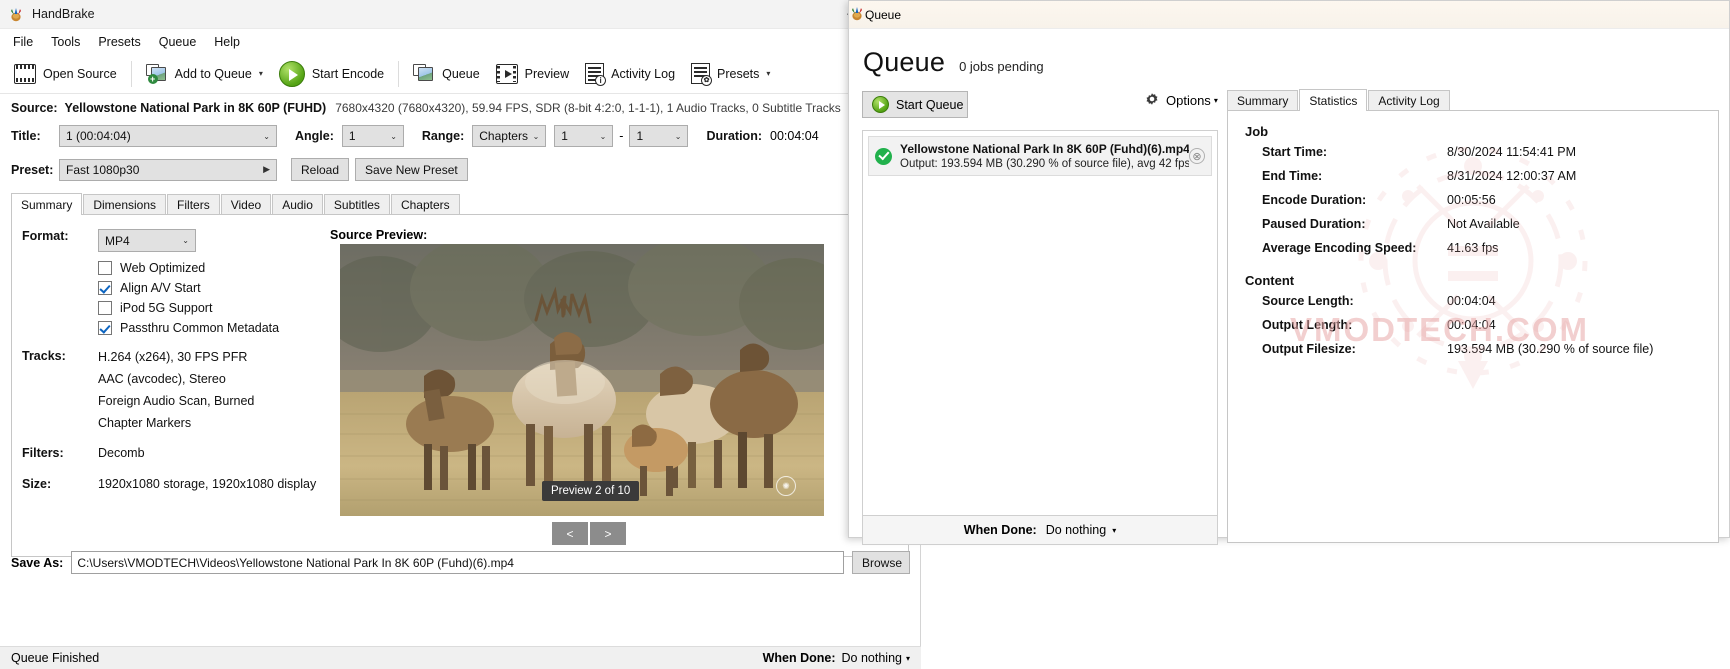 Image resolution: width=1730 pixels, height=669 pixels. I want to click on duration-label: Duration:, so click(734, 136).